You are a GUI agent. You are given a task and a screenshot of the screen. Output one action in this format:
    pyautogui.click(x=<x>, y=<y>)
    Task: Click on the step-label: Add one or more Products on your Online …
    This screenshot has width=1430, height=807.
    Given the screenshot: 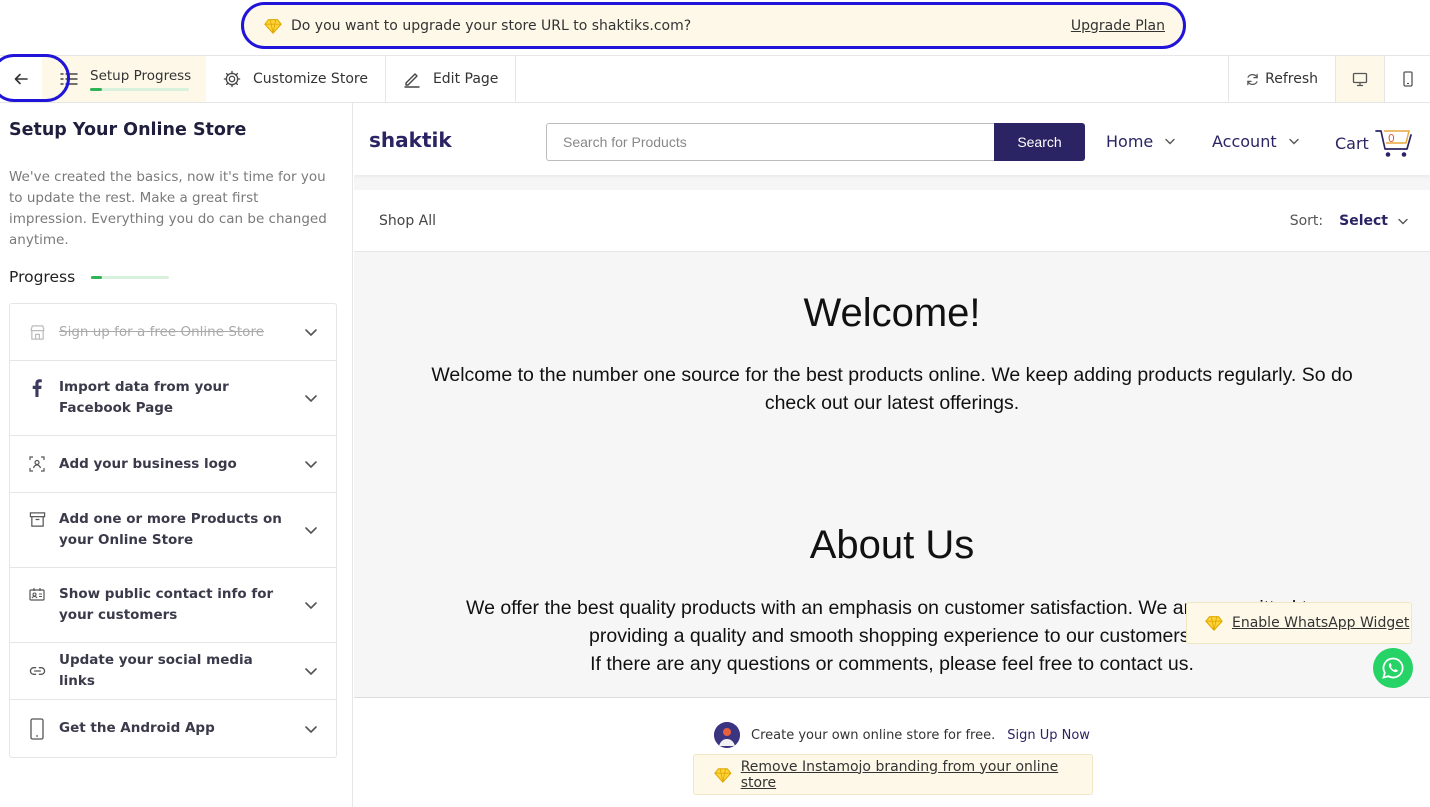 What is the action you would take?
    pyautogui.click(x=170, y=529)
    